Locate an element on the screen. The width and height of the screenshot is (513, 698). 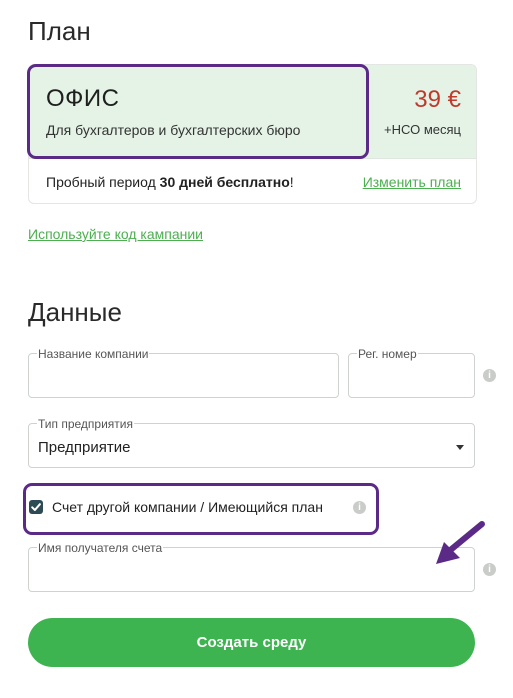
reg-number-label: Рег. номер is located at coordinates (387, 354).